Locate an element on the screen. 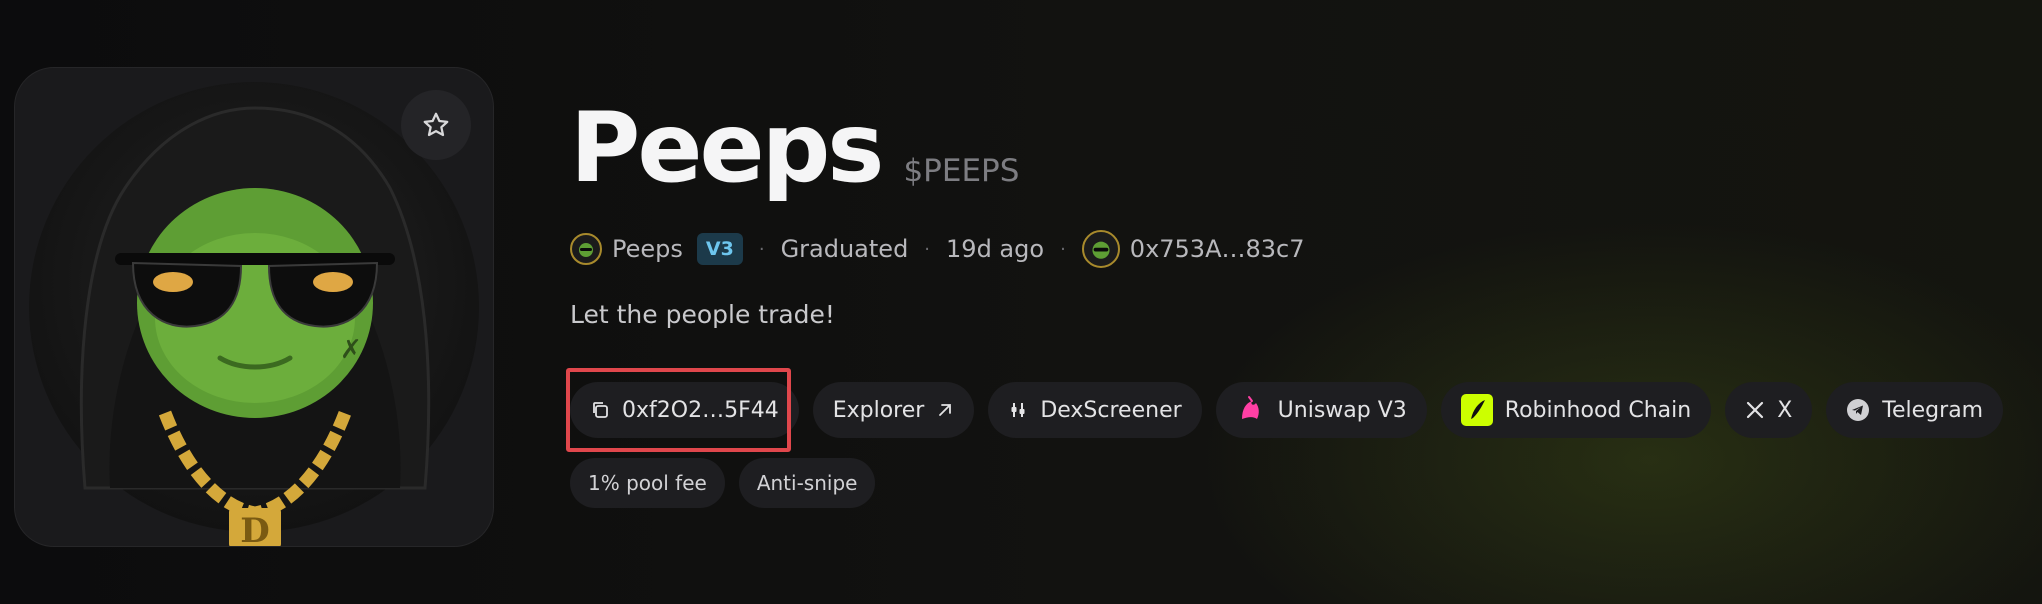 The width and height of the screenshot is (2042, 604). deployer-avatar is located at coordinates (1100, 249).